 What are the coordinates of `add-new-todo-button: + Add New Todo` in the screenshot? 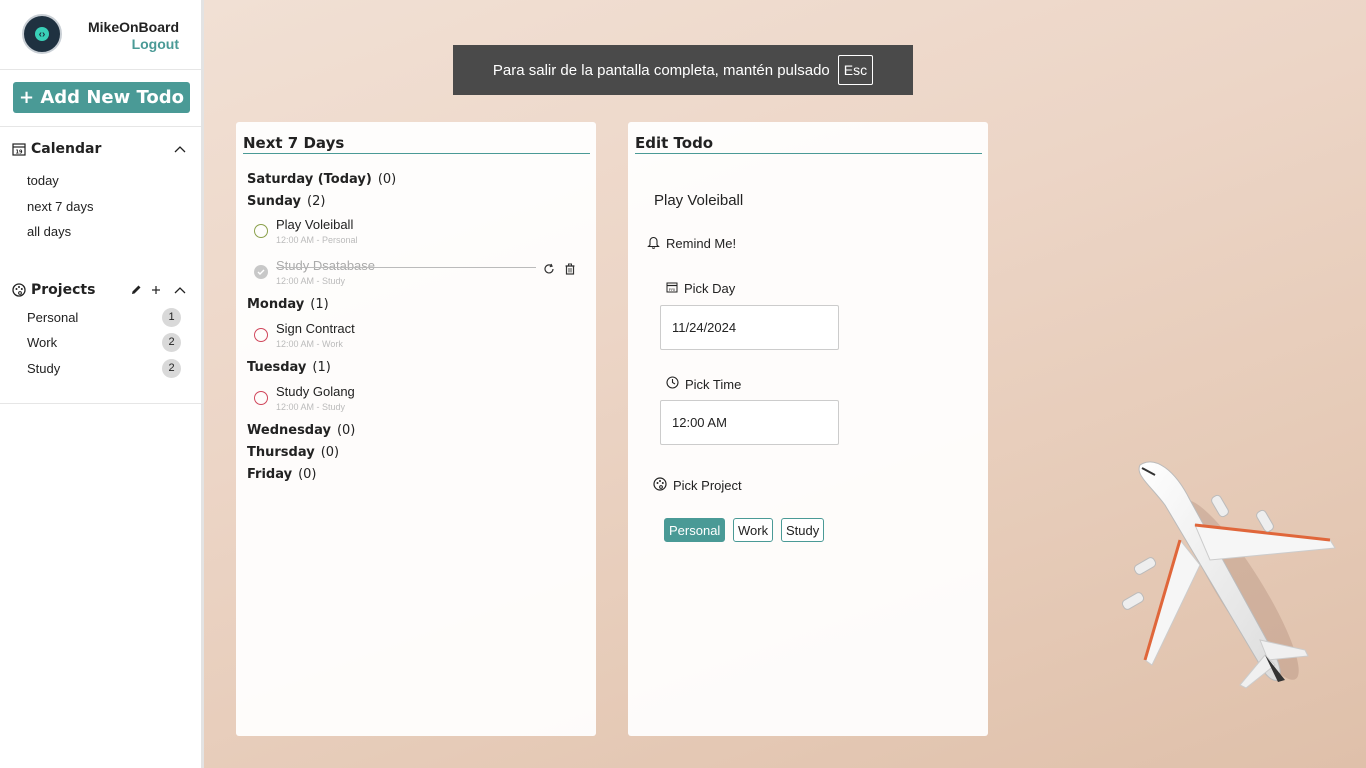 It's located at (101, 97).